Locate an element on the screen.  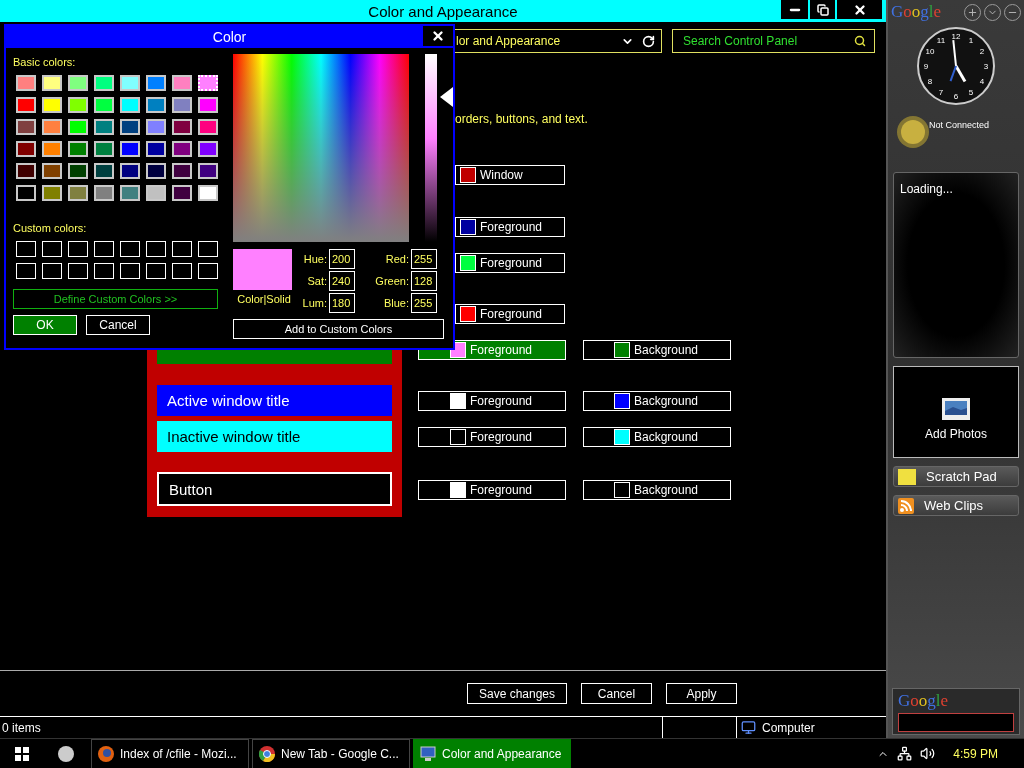
cancel-button: Cancel is located at coordinates (118, 325).